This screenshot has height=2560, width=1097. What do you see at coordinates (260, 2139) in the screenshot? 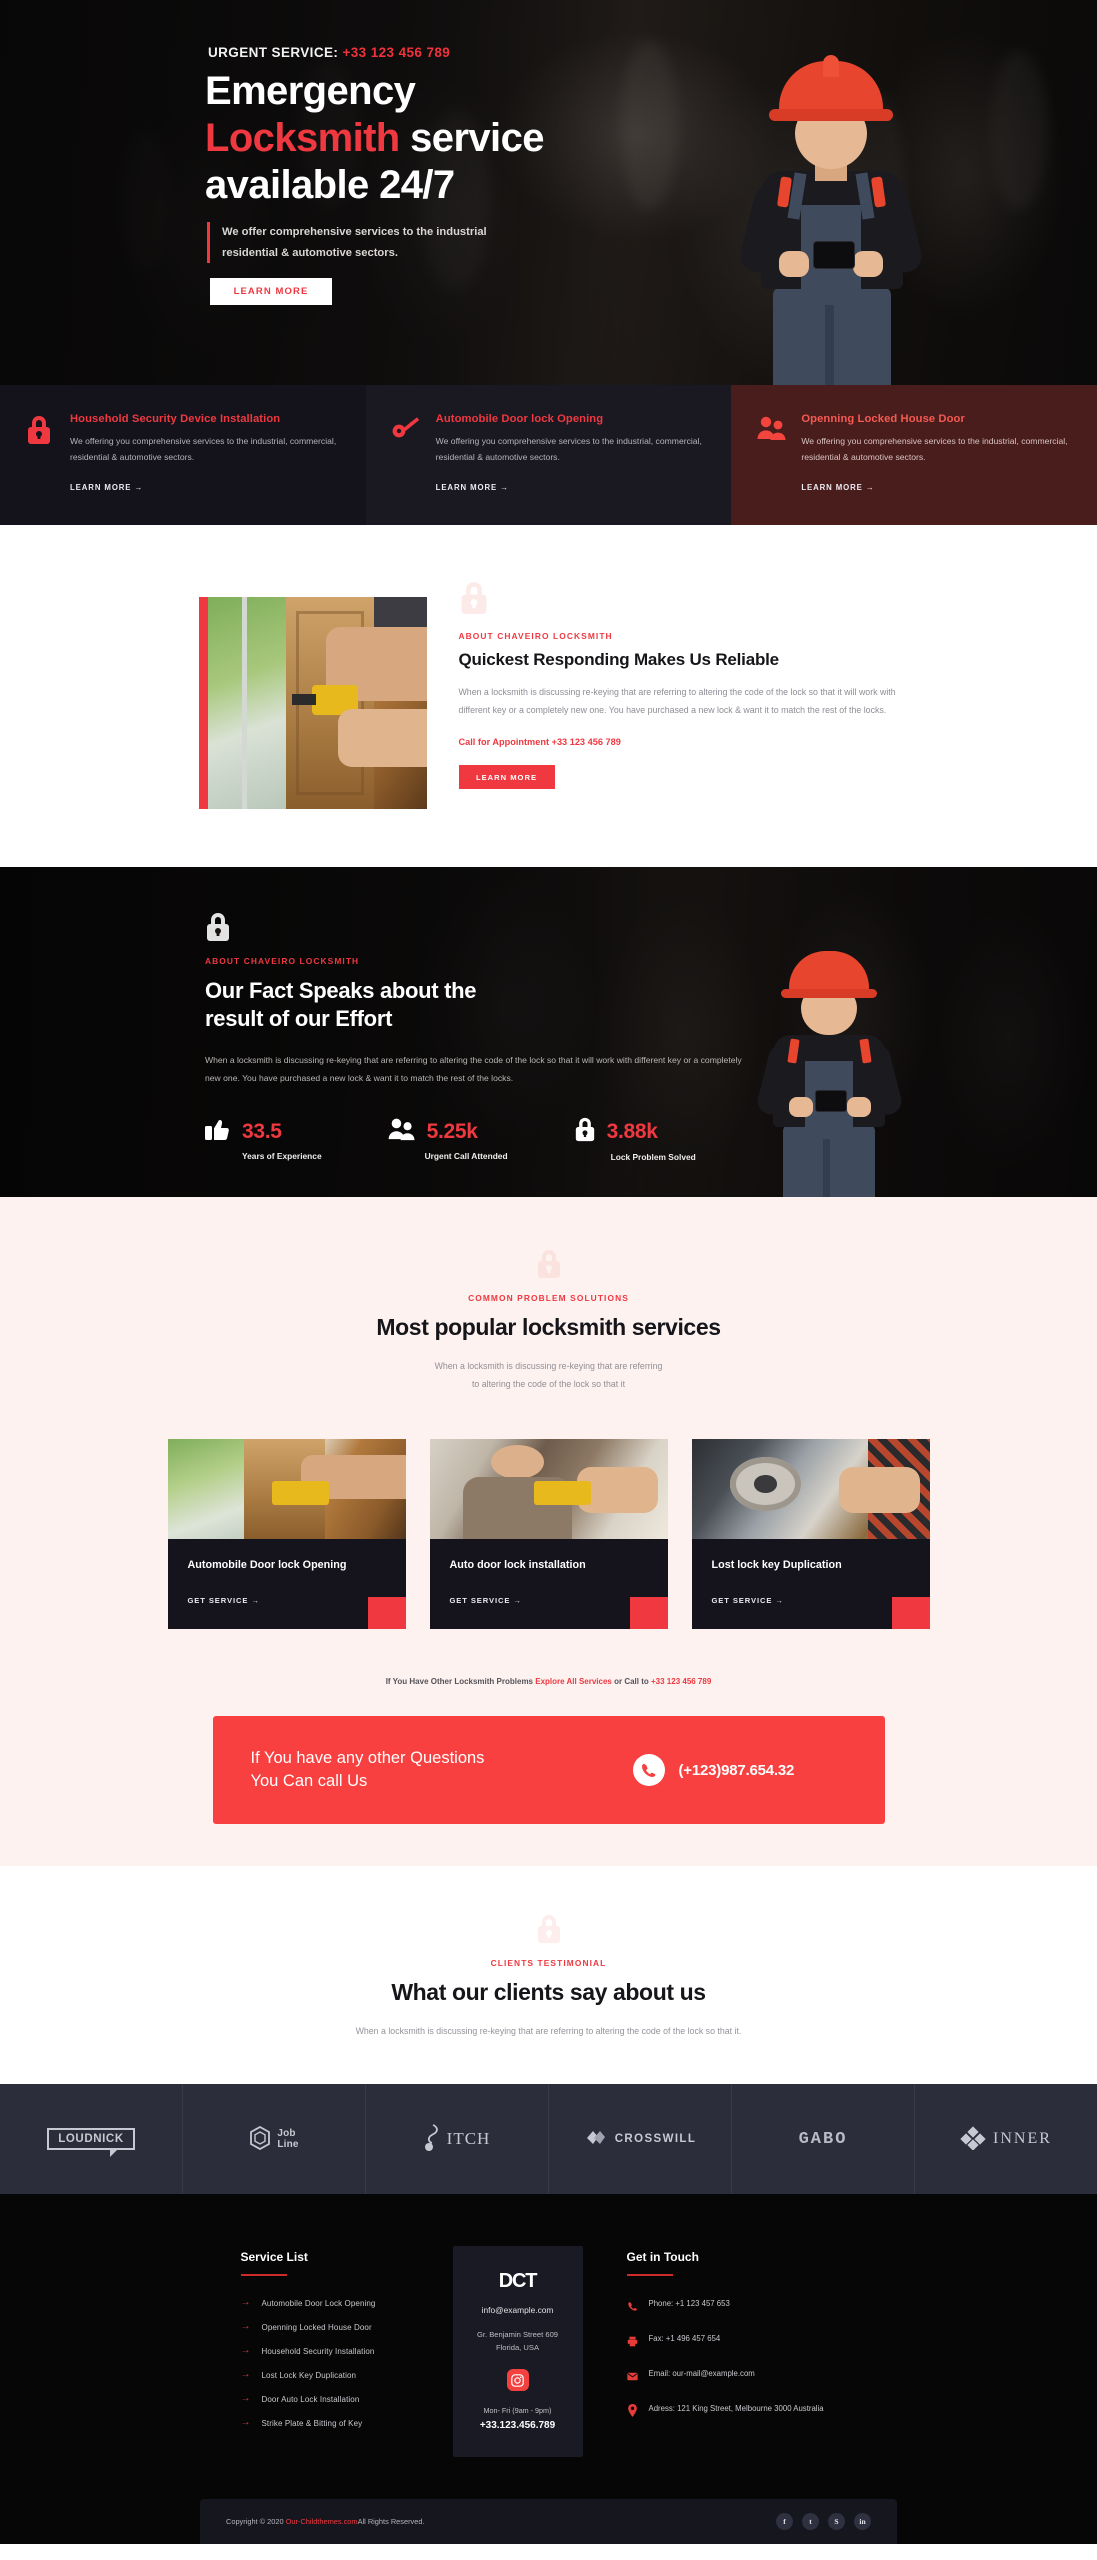
I see `hexagon-icon` at bounding box center [260, 2139].